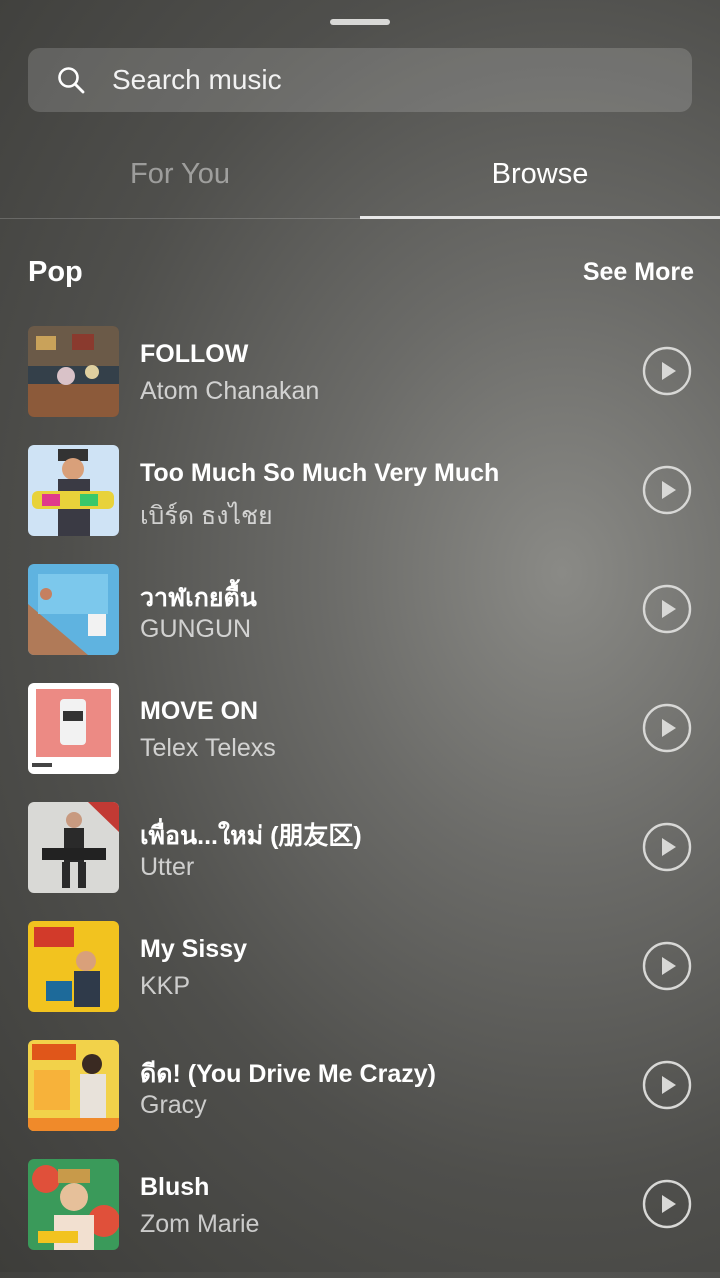 This screenshot has width=720, height=1278. I want to click on track-artist: Atom Chanakan, so click(230, 391).